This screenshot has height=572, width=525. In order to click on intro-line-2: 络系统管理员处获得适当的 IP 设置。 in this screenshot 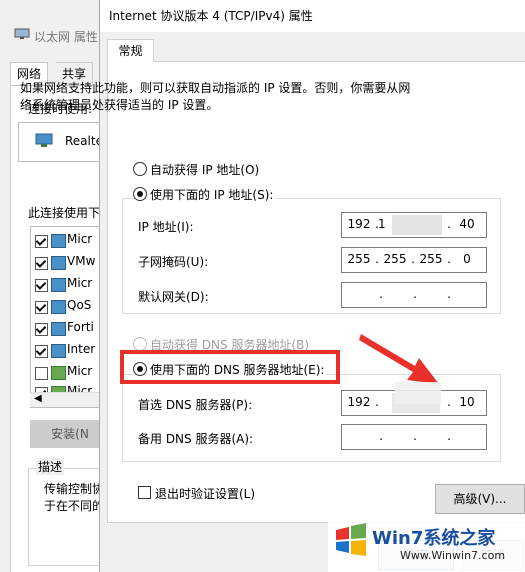, I will do `click(119, 105)`.